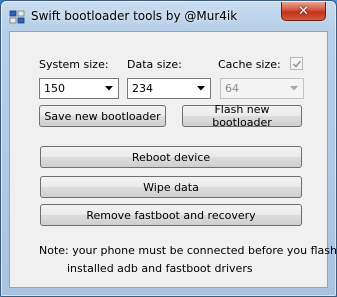  What do you see at coordinates (262, 88) in the screenshot?
I see `cache-size-select: 64` at bounding box center [262, 88].